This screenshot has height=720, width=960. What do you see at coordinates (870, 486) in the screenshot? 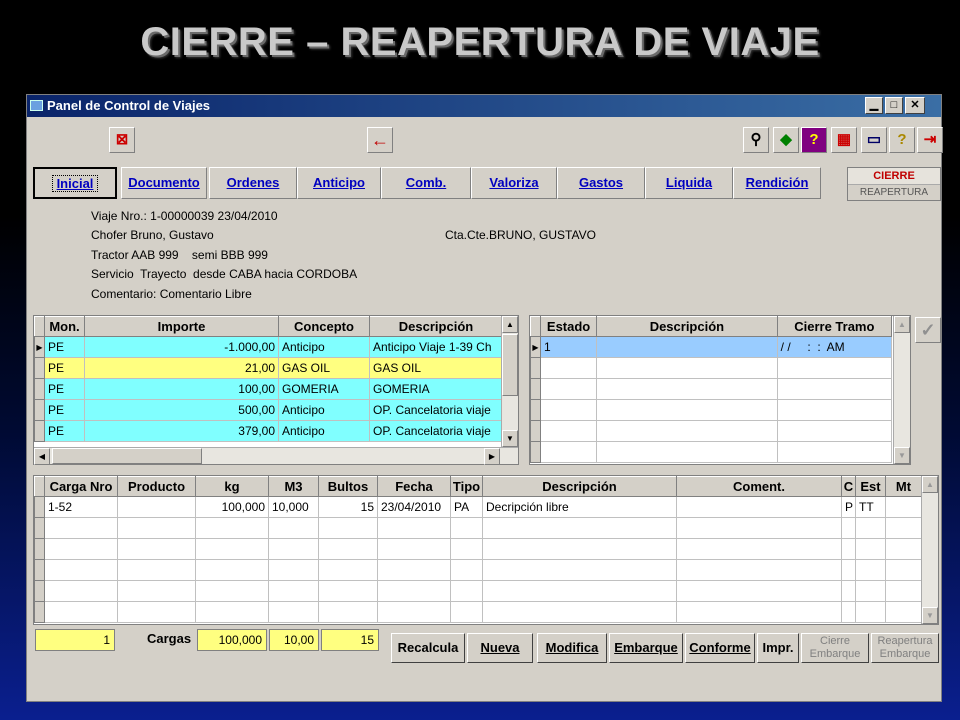
I see `col-est: Est` at bounding box center [870, 486].